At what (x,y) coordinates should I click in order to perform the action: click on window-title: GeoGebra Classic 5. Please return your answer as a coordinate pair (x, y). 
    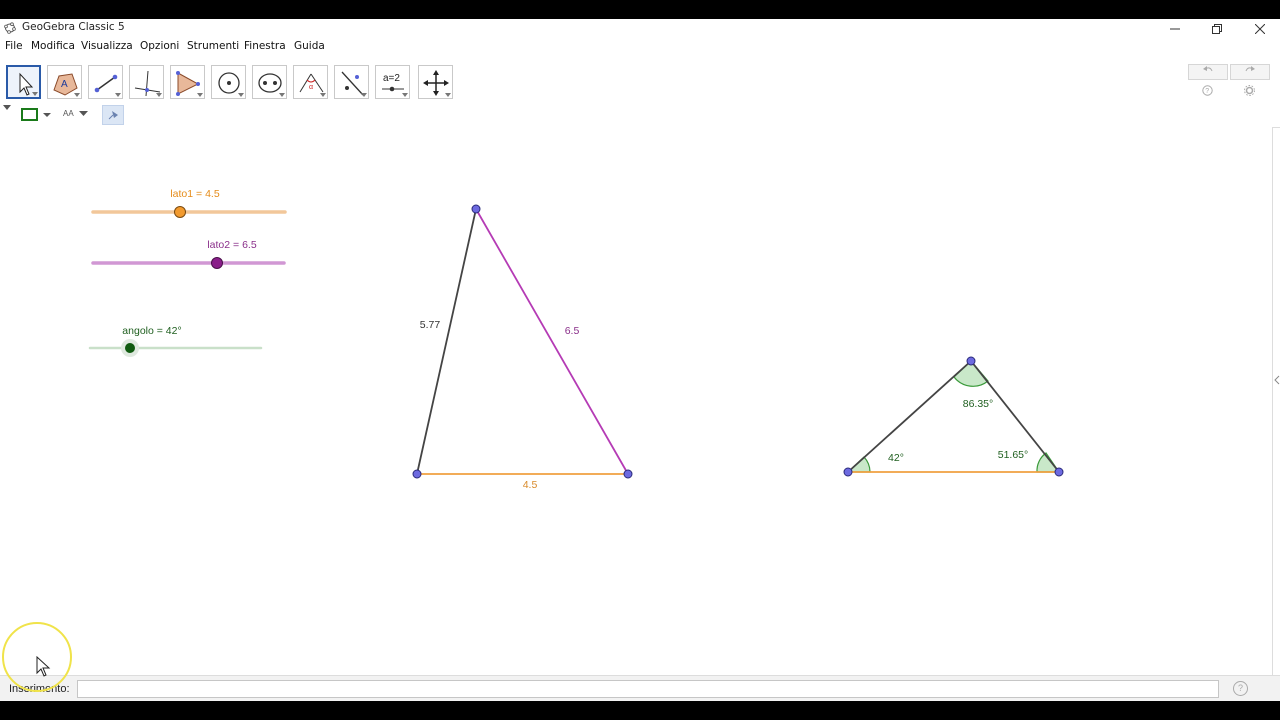
    Looking at the image, I should click on (73, 27).